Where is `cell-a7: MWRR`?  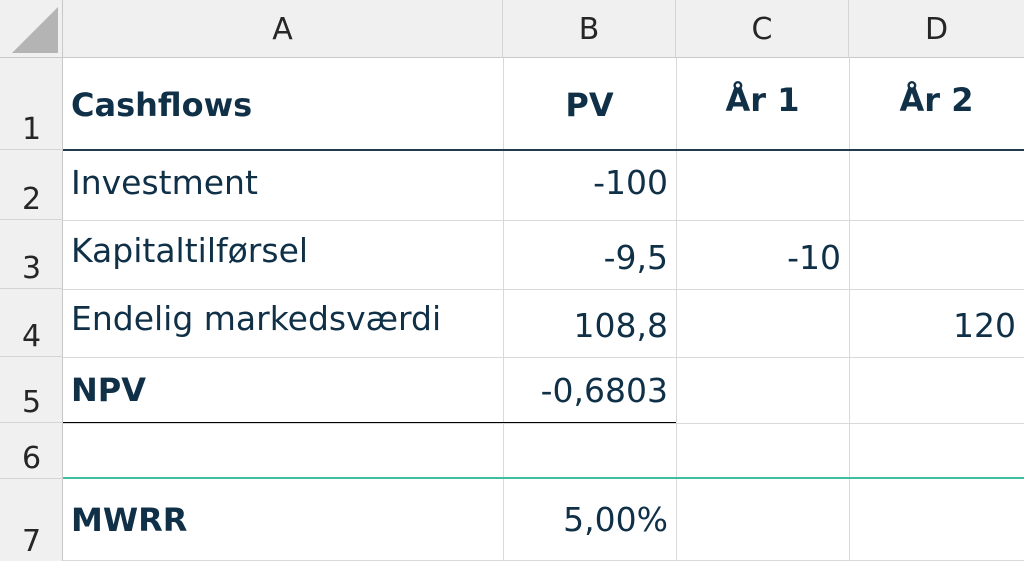 cell-a7: MWRR is located at coordinates (283, 519).